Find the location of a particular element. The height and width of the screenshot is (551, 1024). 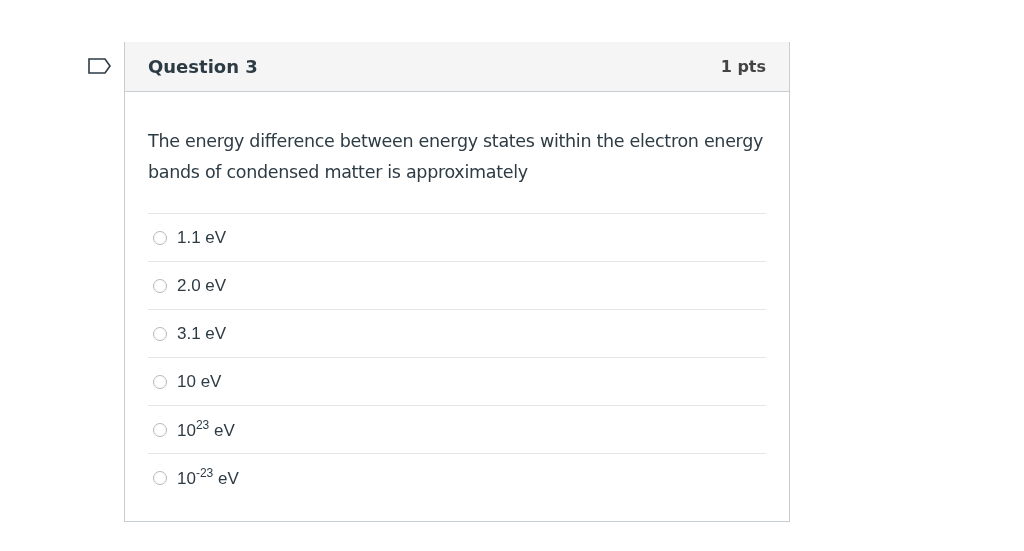

points-label: 1 pts is located at coordinates (743, 66).